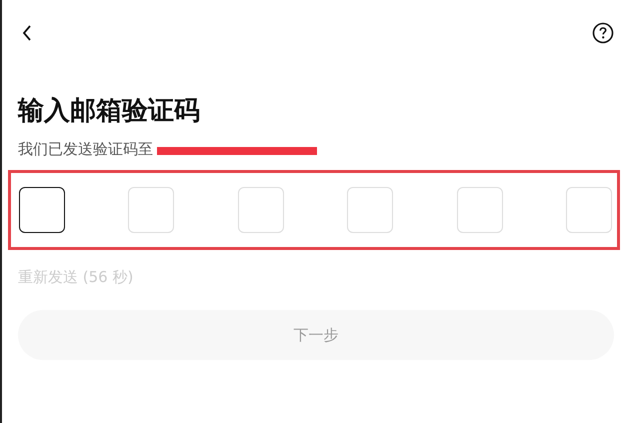 Image resolution: width=630 pixels, height=423 pixels. What do you see at coordinates (42, 210) in the screenshot?
I see `code-input-box` at bounding box center [42, 210].